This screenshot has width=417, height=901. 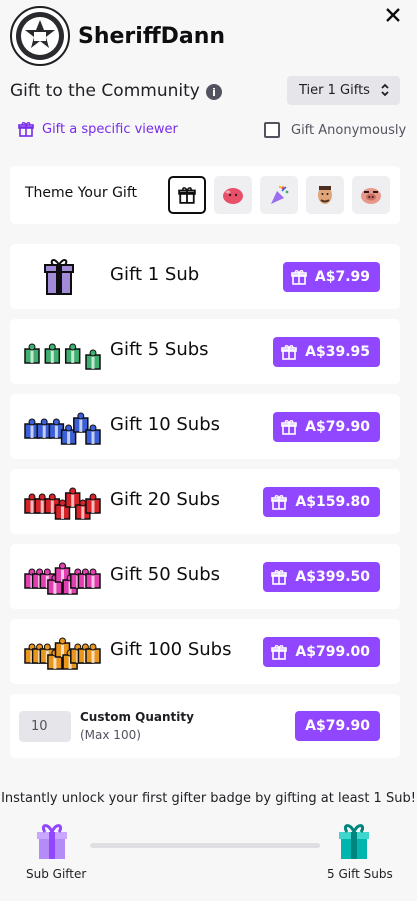 I want to click on gift-anonymously-label: Gift Anonymously, so click(x=349, y=130).